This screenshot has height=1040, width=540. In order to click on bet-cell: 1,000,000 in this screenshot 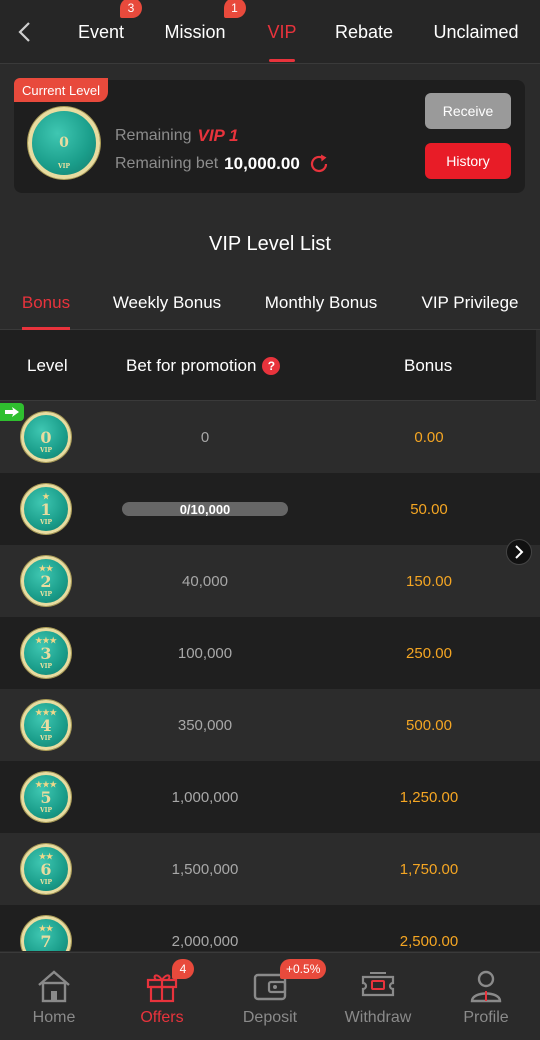, I will do `click(205, 797)`.